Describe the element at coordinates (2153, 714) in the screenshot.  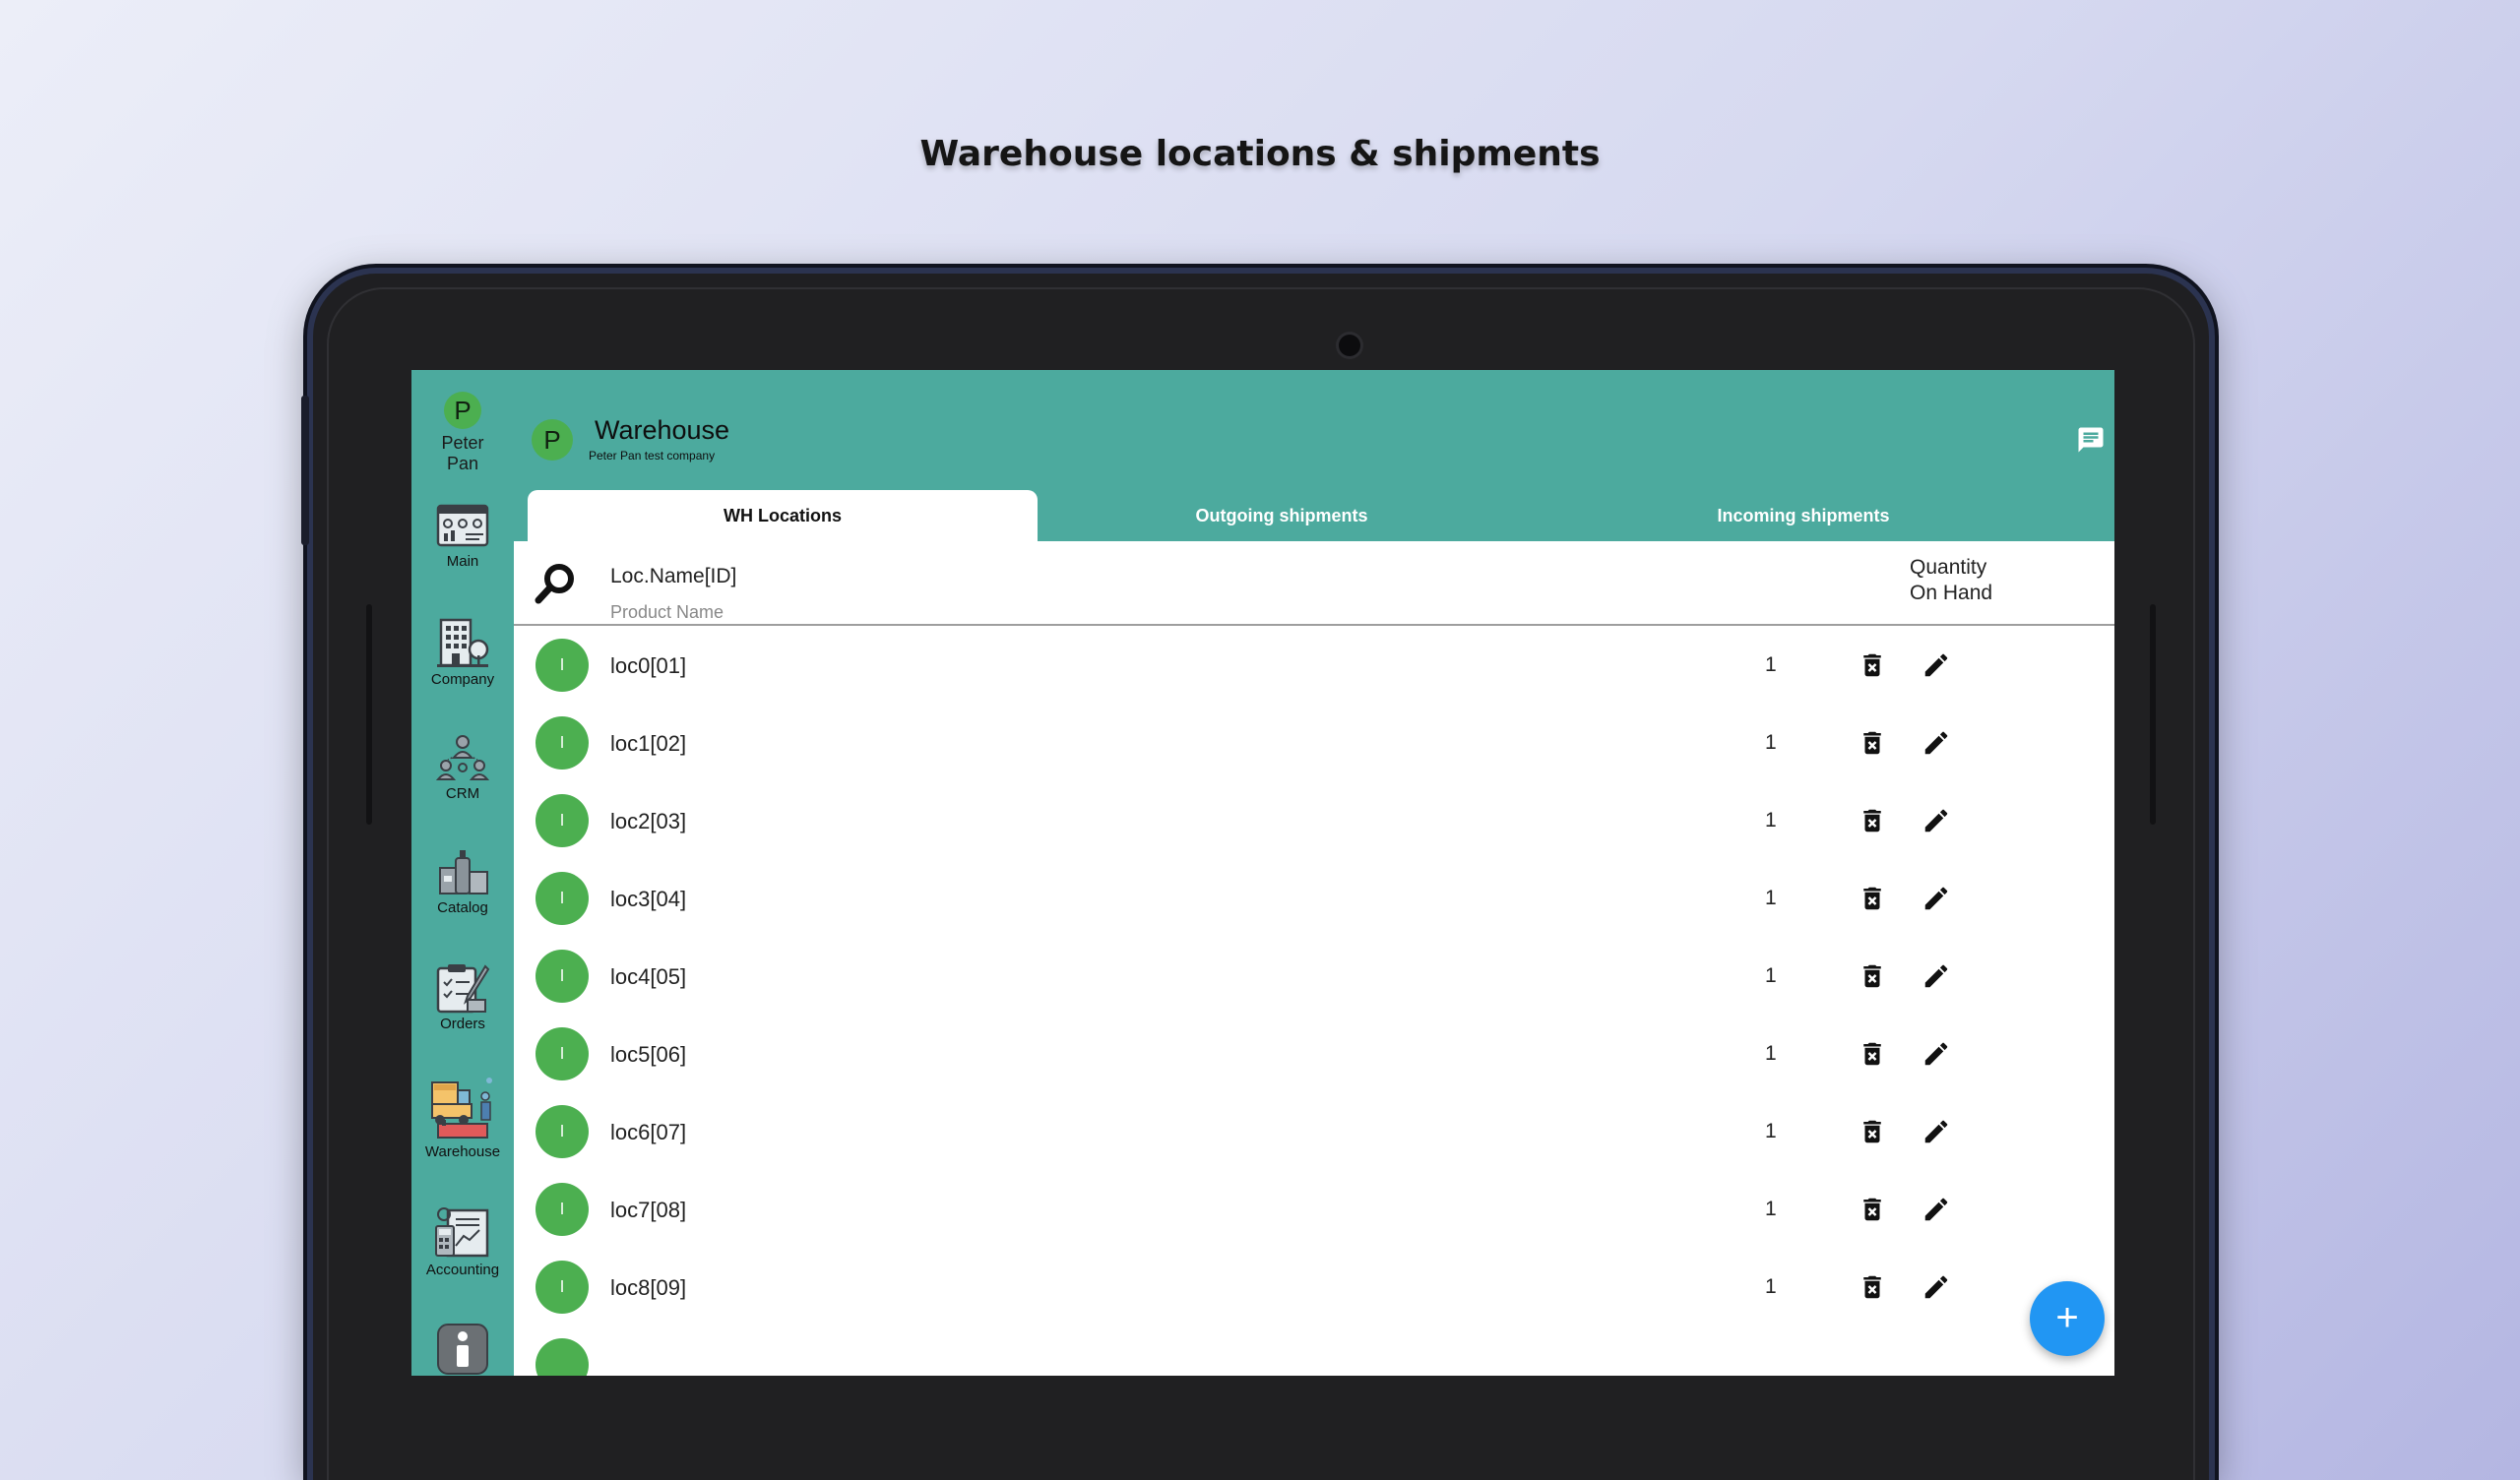
I see `tablet-bezel-edge-right` at that location.